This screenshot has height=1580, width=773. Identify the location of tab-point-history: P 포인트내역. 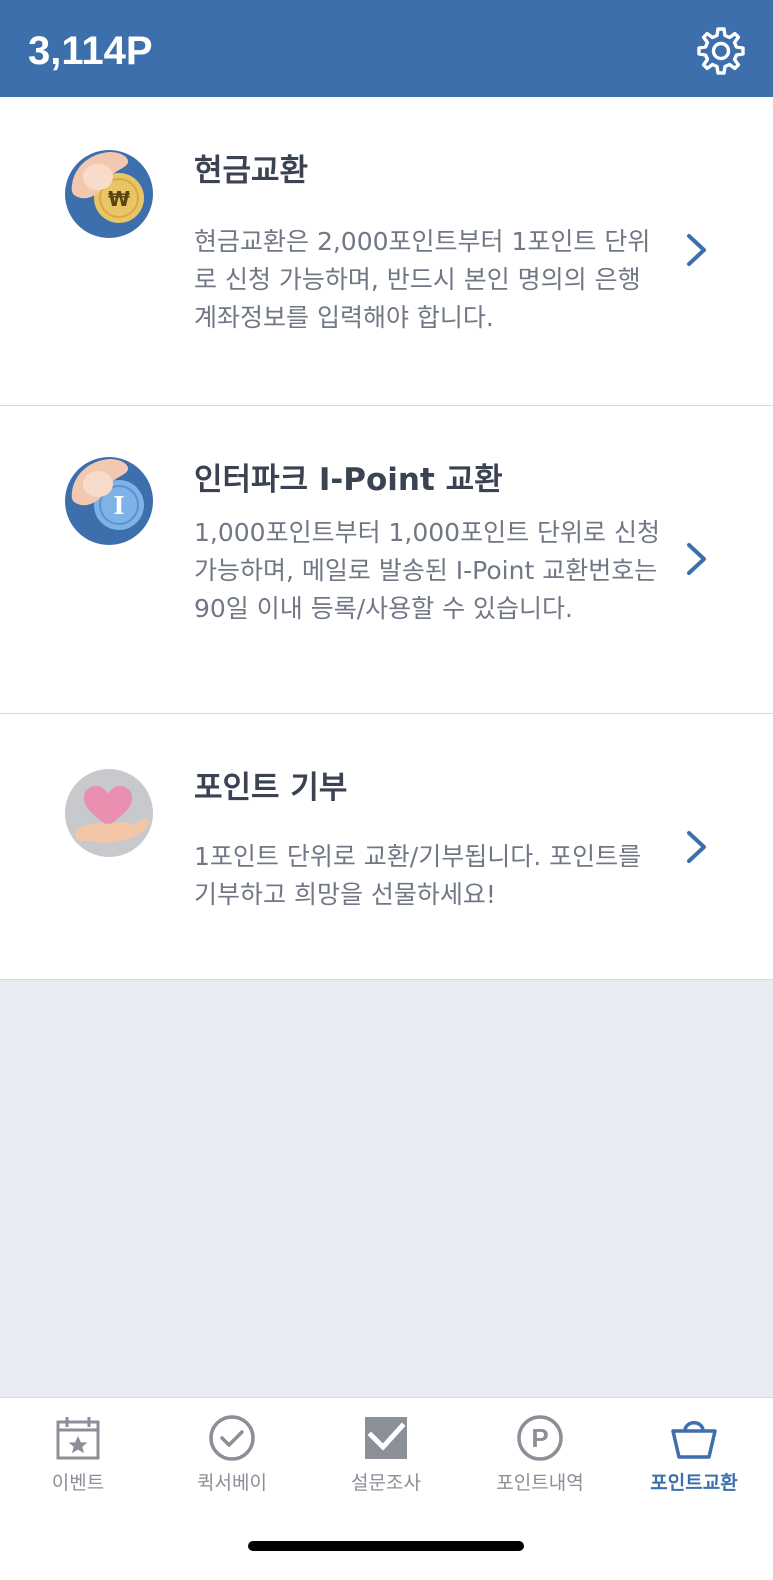
(540, 1453).